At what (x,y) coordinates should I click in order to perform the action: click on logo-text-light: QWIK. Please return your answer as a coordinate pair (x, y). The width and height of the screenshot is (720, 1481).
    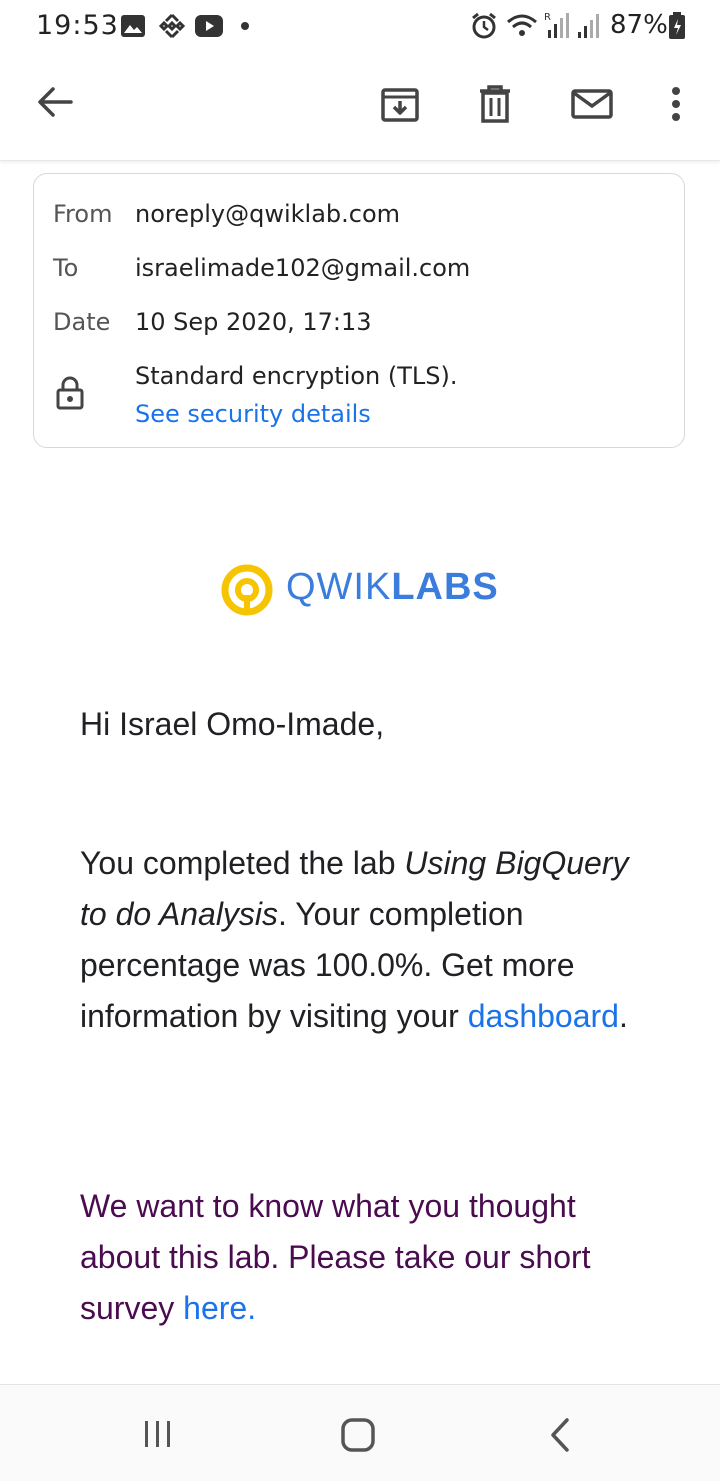
    Looking at the image, I should click on (339, 587).